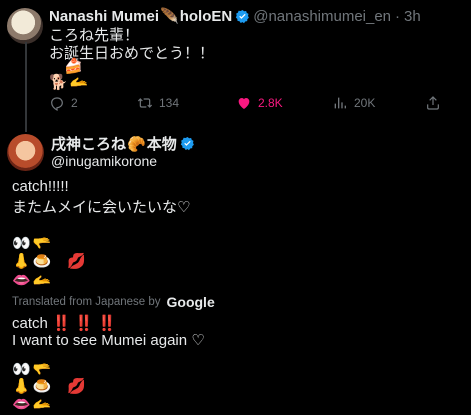 The width and height of the screenshot is (471, 415). I want to click on reply-actions: 2 134 2.8K 20K, so click(255, 105).